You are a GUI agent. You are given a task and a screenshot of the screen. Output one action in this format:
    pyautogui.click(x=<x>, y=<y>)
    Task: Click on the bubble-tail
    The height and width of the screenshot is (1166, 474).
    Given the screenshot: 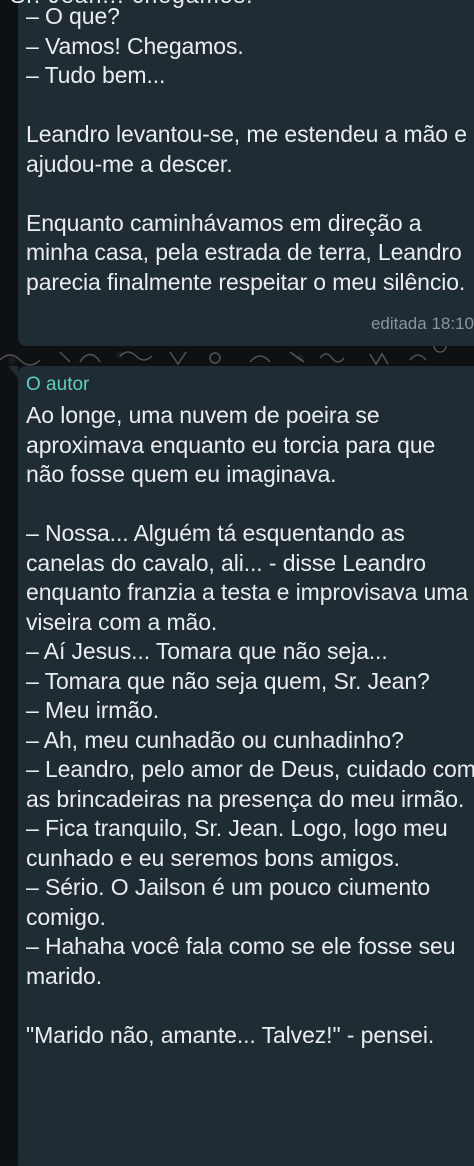 What is the action you would take?
    pyautogui.click(x=13, y=372)
    